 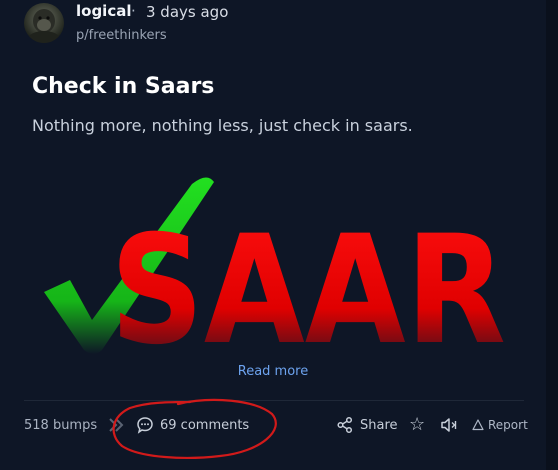 I want to click on speaker-icon, so click(x=450, y=427).